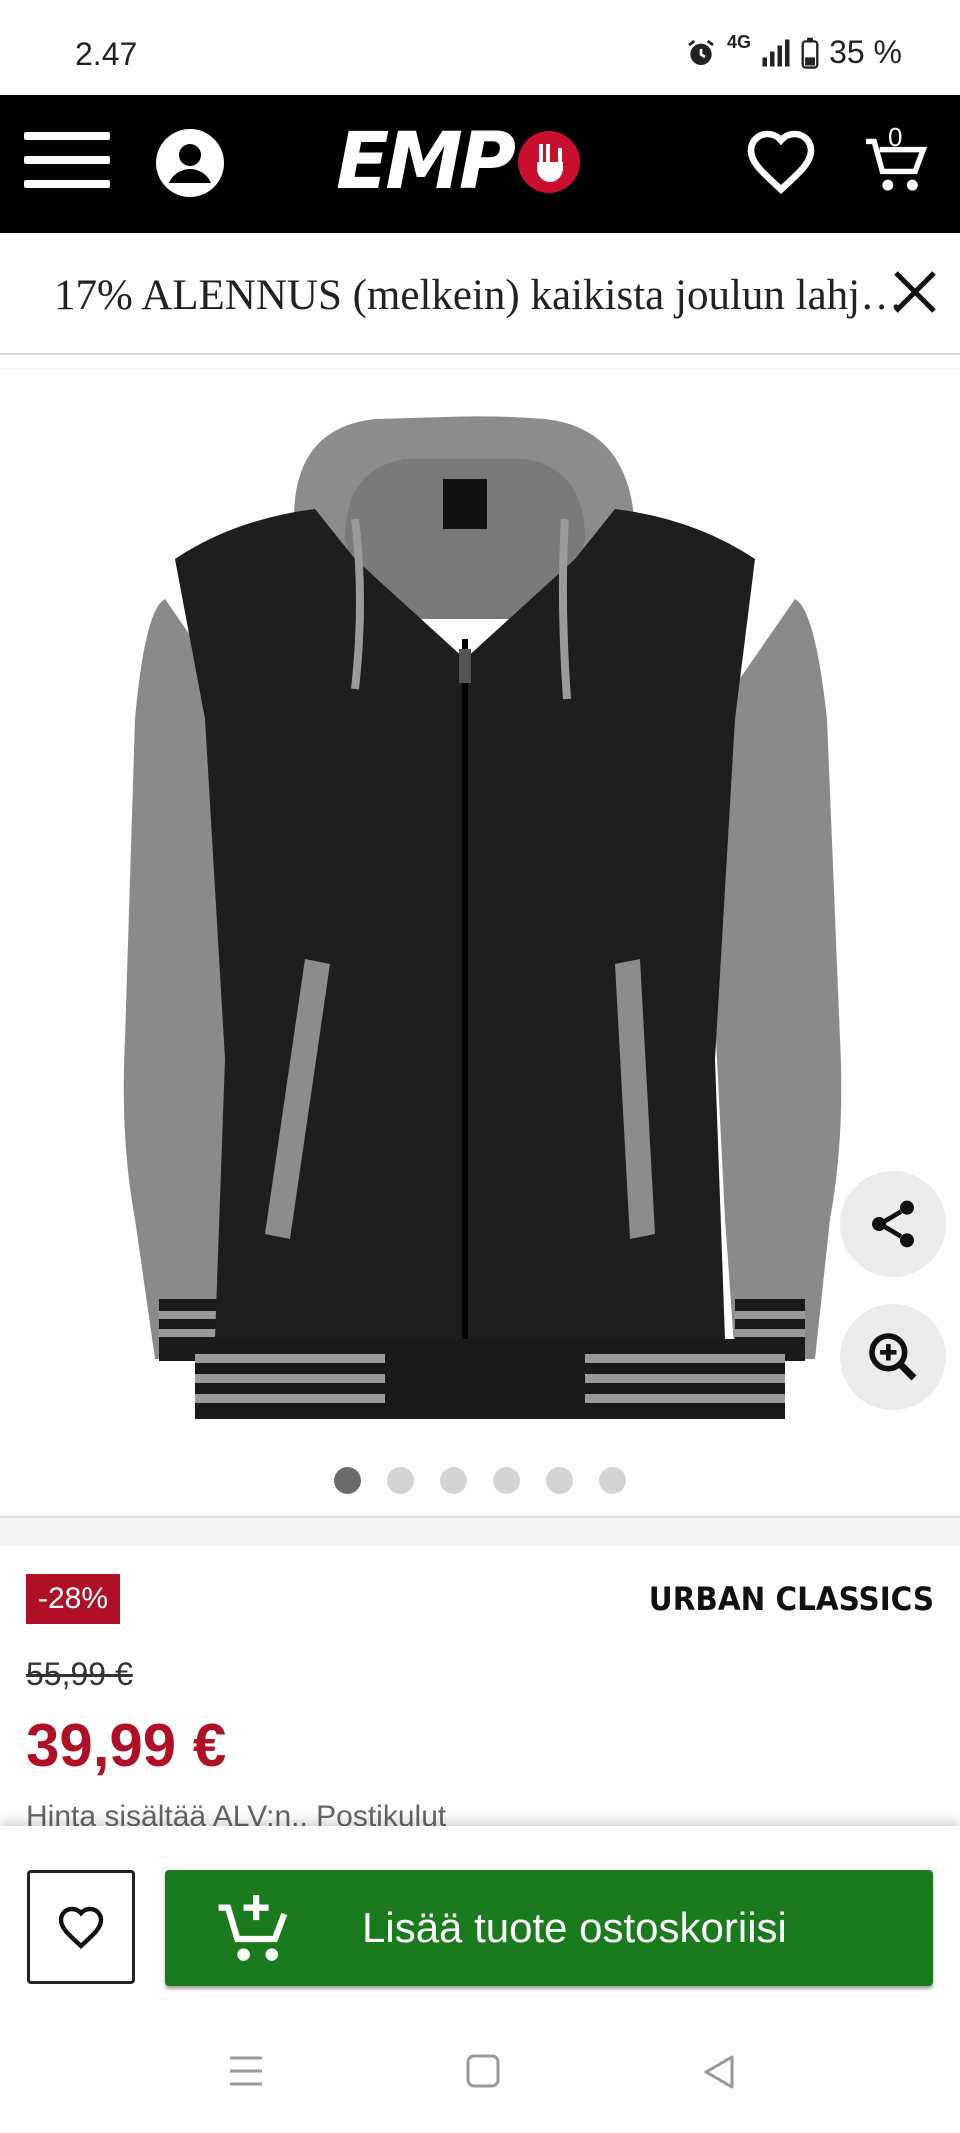 This screenshot has height=2133, width=960. I want to click on discount-badge: -28%, so click(73, 1599).